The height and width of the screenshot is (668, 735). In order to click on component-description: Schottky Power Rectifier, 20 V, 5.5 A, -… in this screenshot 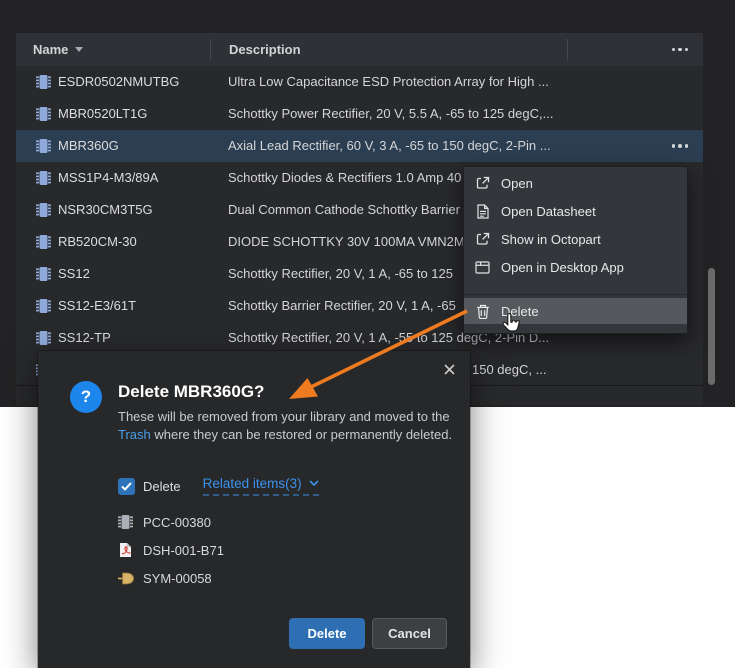, I will do `click(391, 113)`.